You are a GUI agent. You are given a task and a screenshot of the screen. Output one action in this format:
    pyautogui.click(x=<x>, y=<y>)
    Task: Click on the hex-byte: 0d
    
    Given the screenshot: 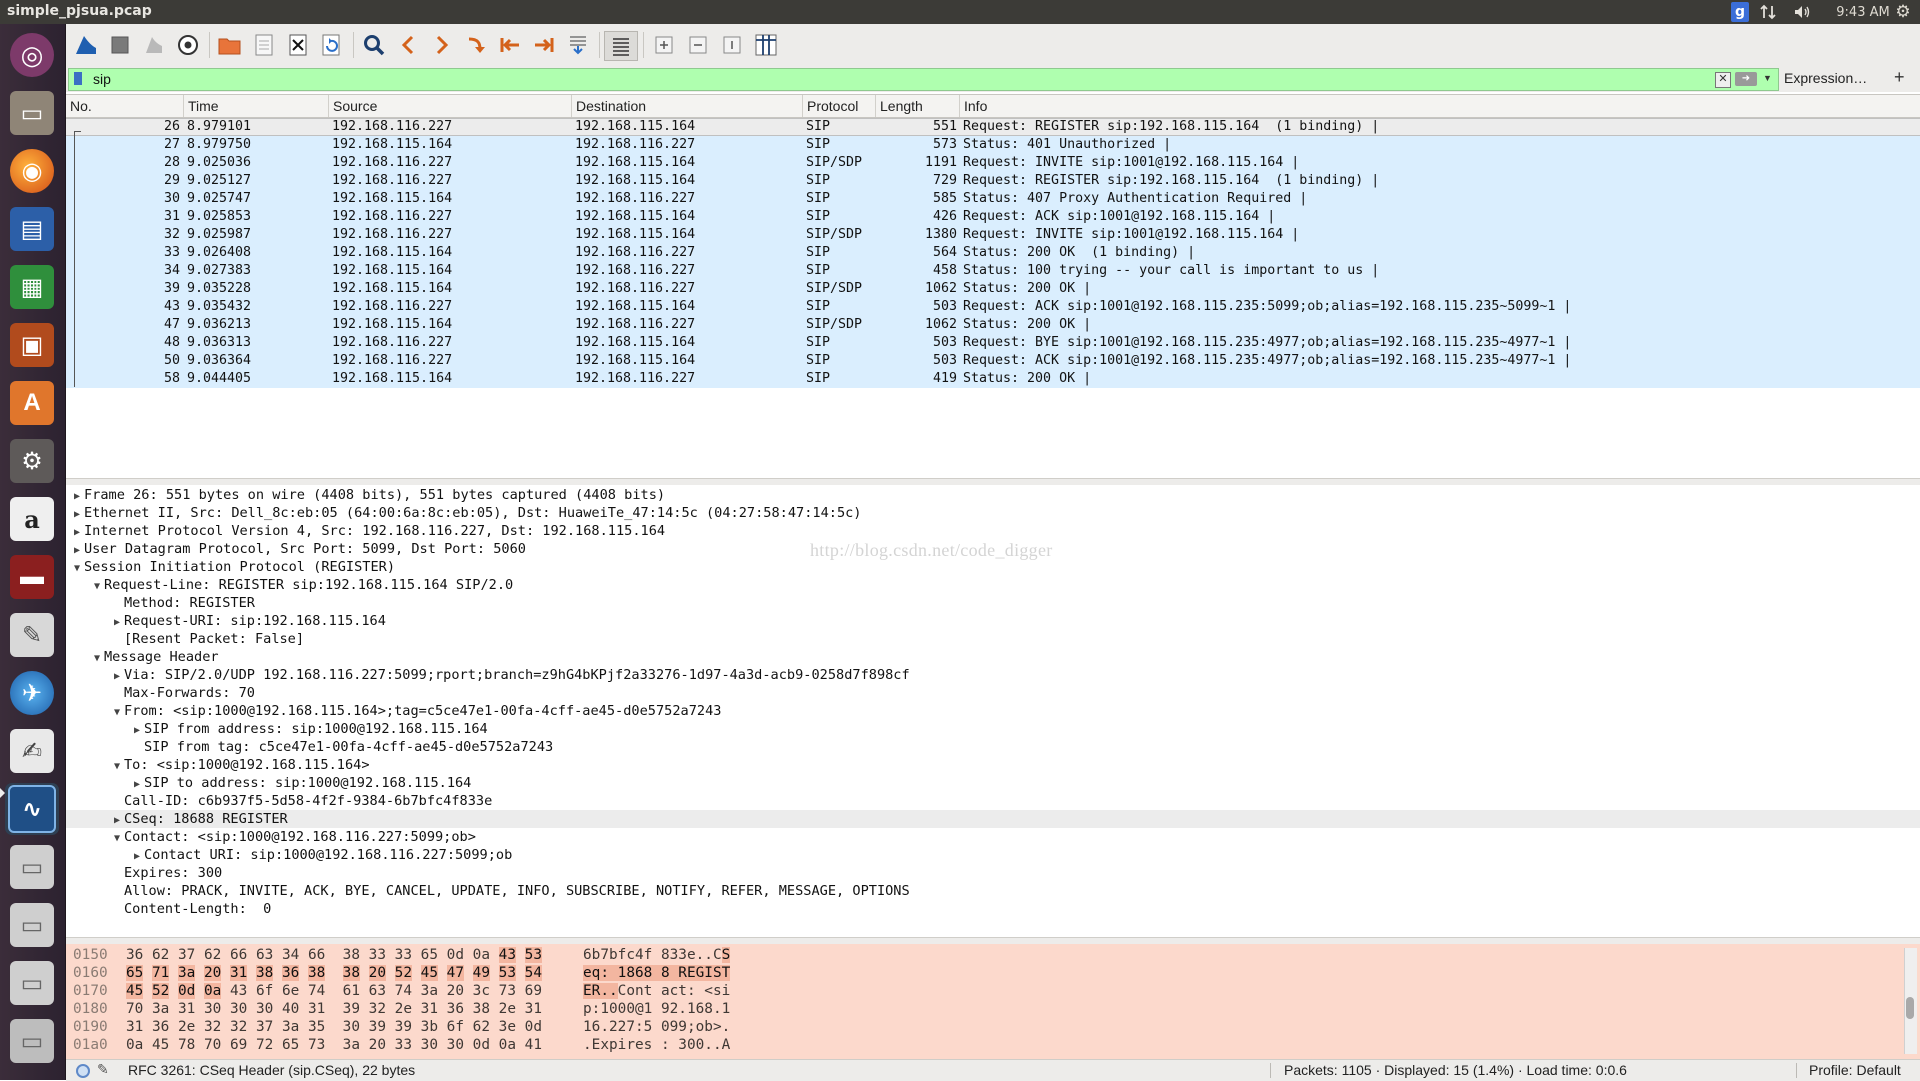 What is the action you would take?
    pyautogui.click(x=481, y=1045)
    